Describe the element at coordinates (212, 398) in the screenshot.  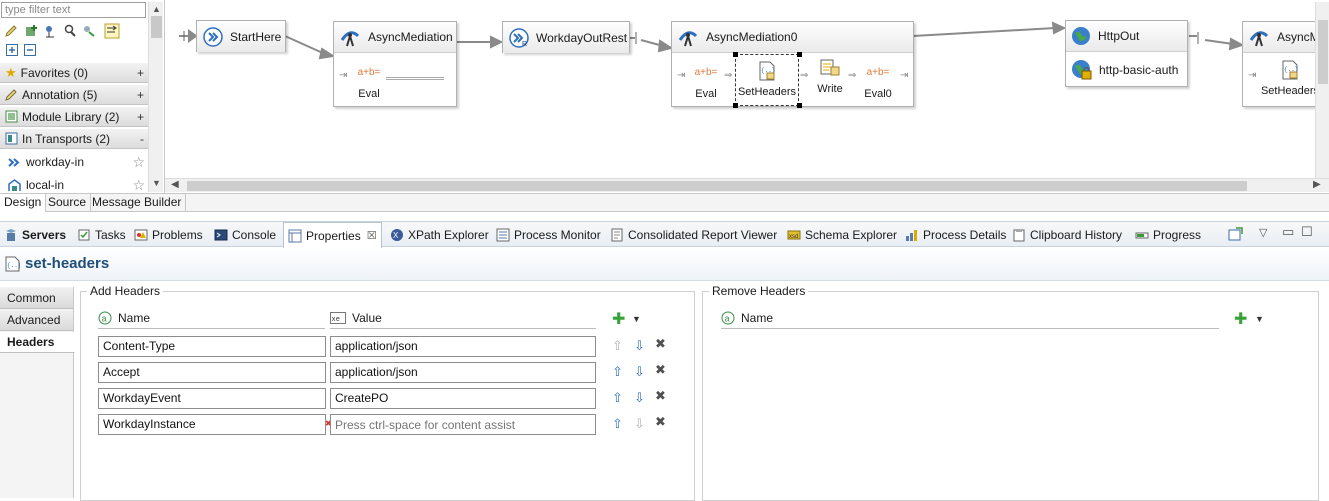
I see `header-name-cell: WorkdayEvent` at that location.